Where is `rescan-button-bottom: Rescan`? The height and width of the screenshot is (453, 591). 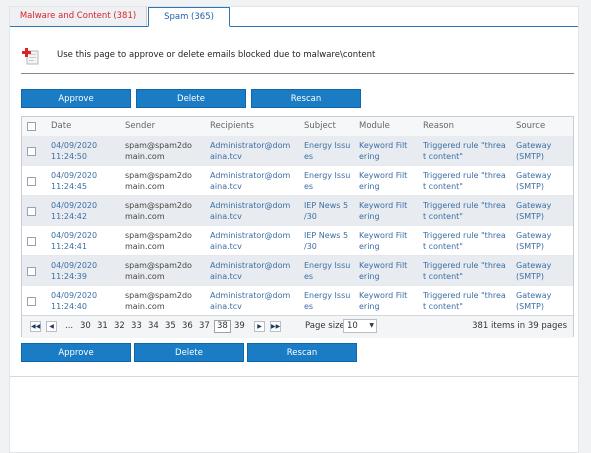 rescan-button-bottom: Rescan is located at coordinates (302, 352).